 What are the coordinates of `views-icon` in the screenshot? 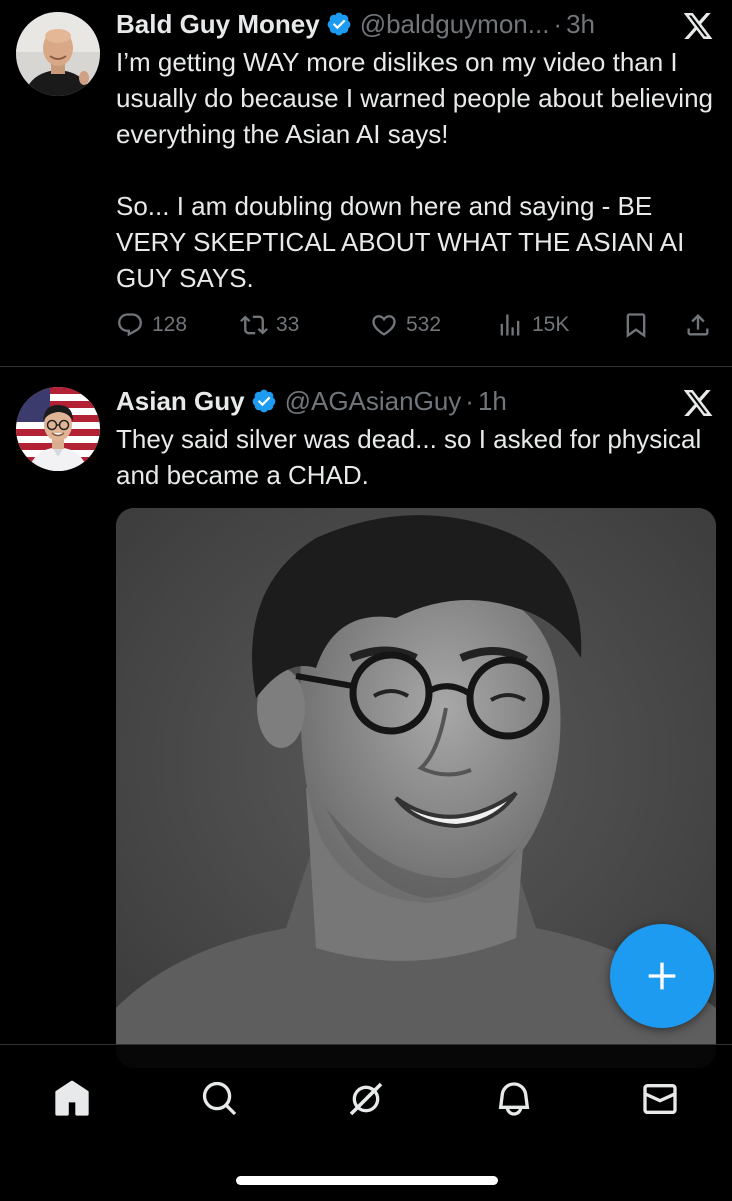 It's located at (510, 325).